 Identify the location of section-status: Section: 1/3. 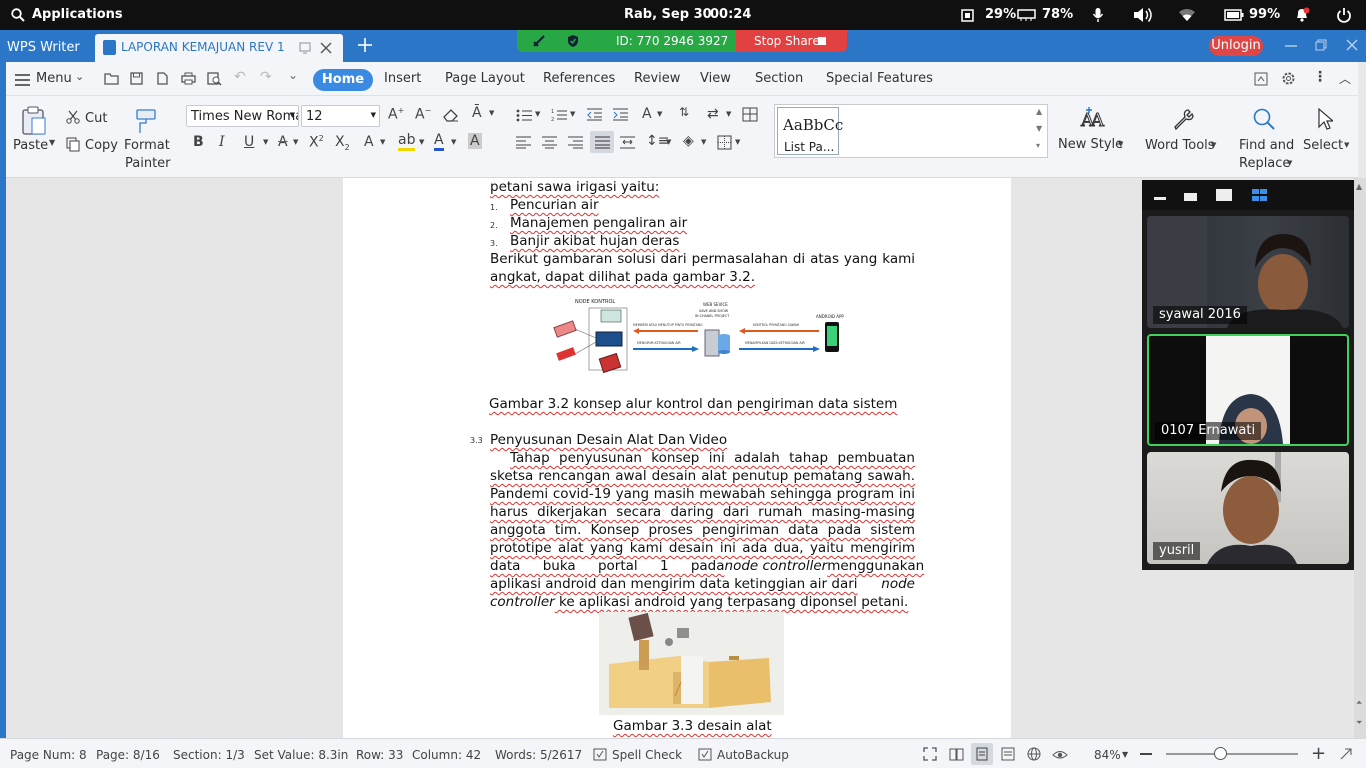
(209, 755).